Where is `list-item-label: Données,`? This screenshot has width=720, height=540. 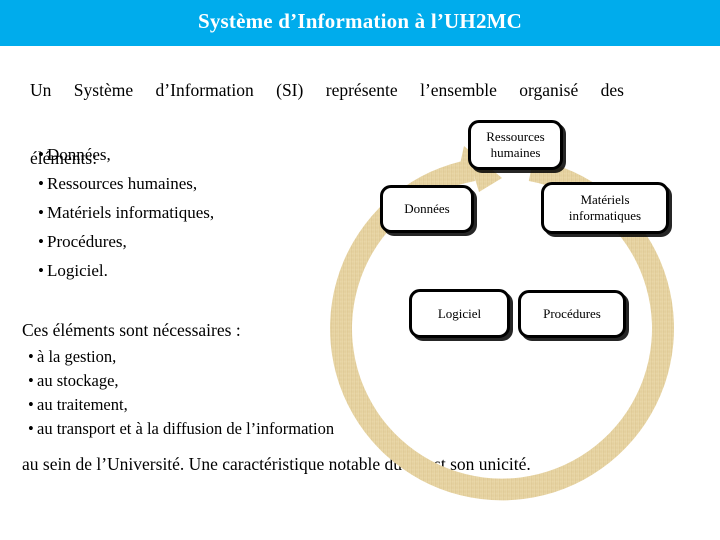
list-item-label: Données, is located at coordinates (79, 154).